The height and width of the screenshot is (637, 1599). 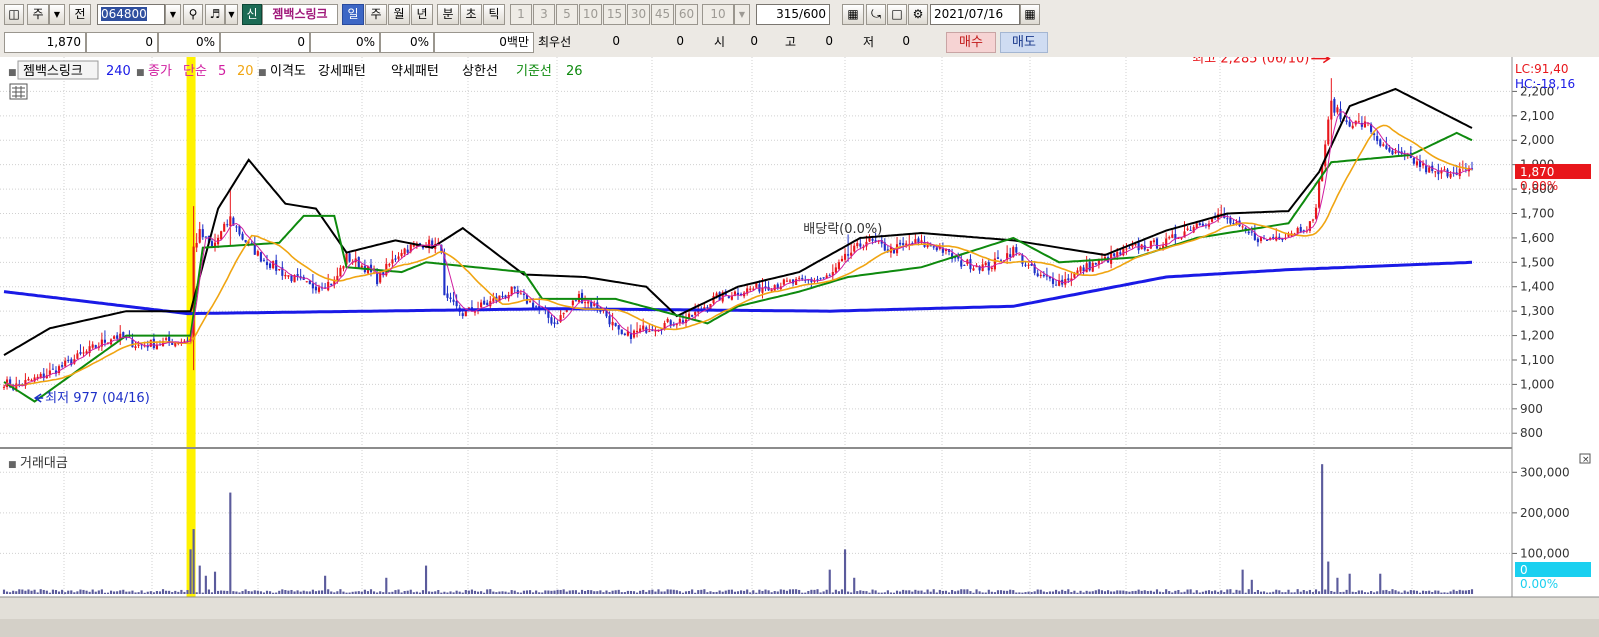 What do you see at coordinates (1024, 42) in the screenshot?
I see `sell-button: 매도` at bounding box center [1024, 42].